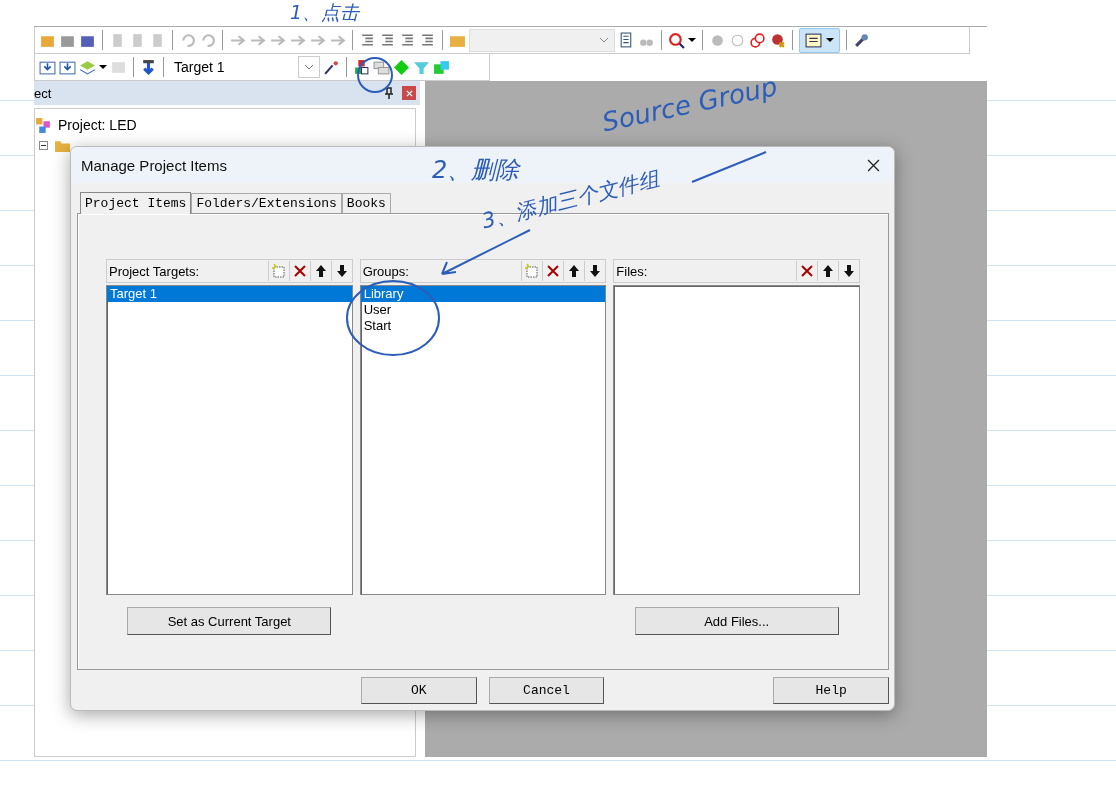 The height and width of the screenshot is (798, 1116). I want to click on dialog-title: Manage Project Items, so click(154, 165).